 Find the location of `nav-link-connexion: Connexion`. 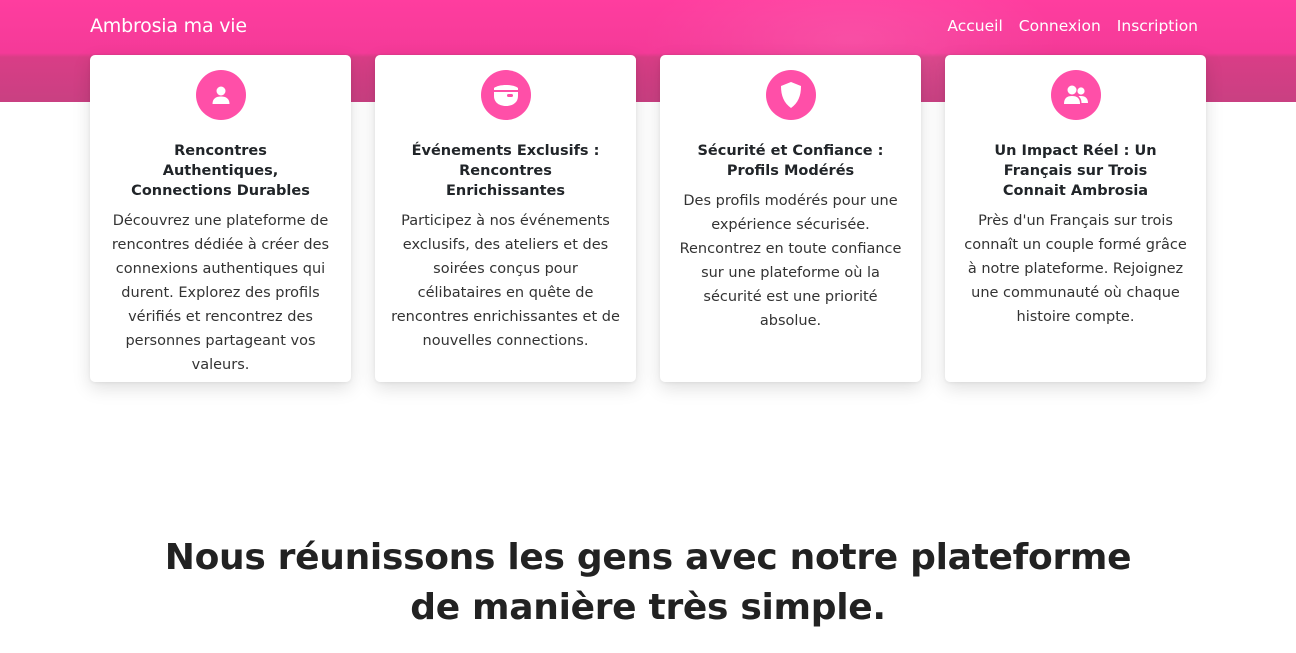

nav-link-connexion: Connexion is located at coordinates (1060, 26).